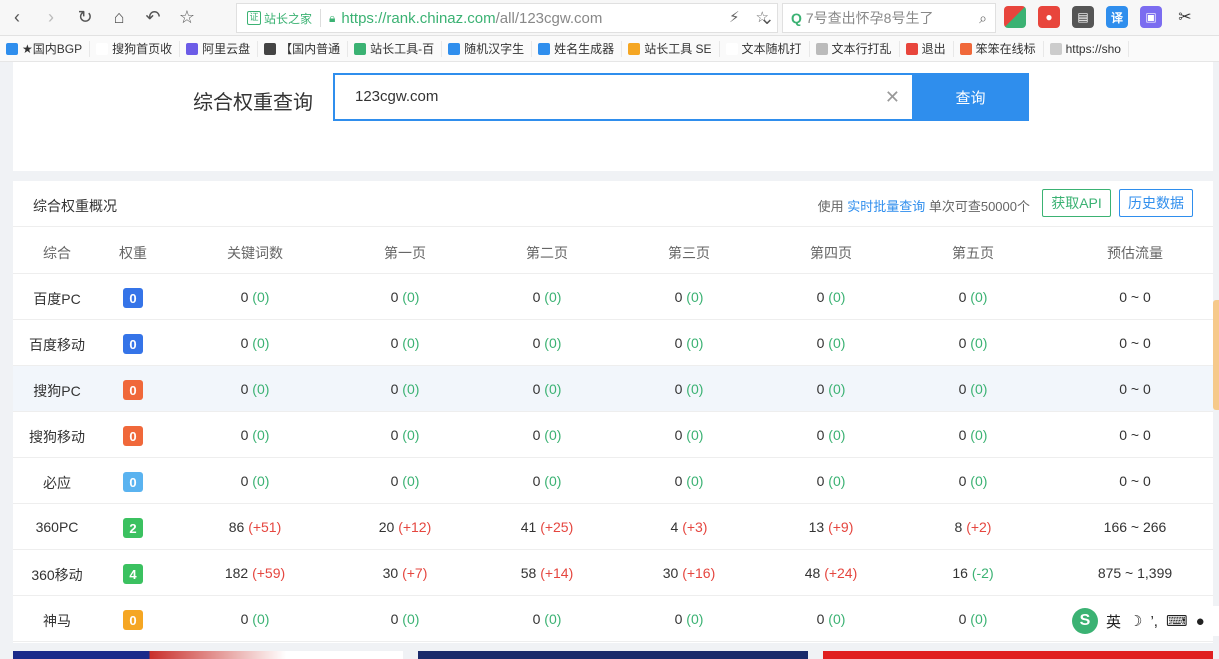 This screenshot has height=659, width=1219. I want to click on screenshot-icon: ▣, so click(1151, 17).